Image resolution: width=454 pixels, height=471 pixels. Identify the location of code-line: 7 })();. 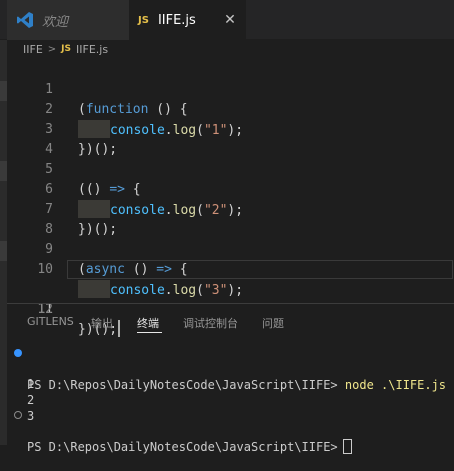
(230, 208).